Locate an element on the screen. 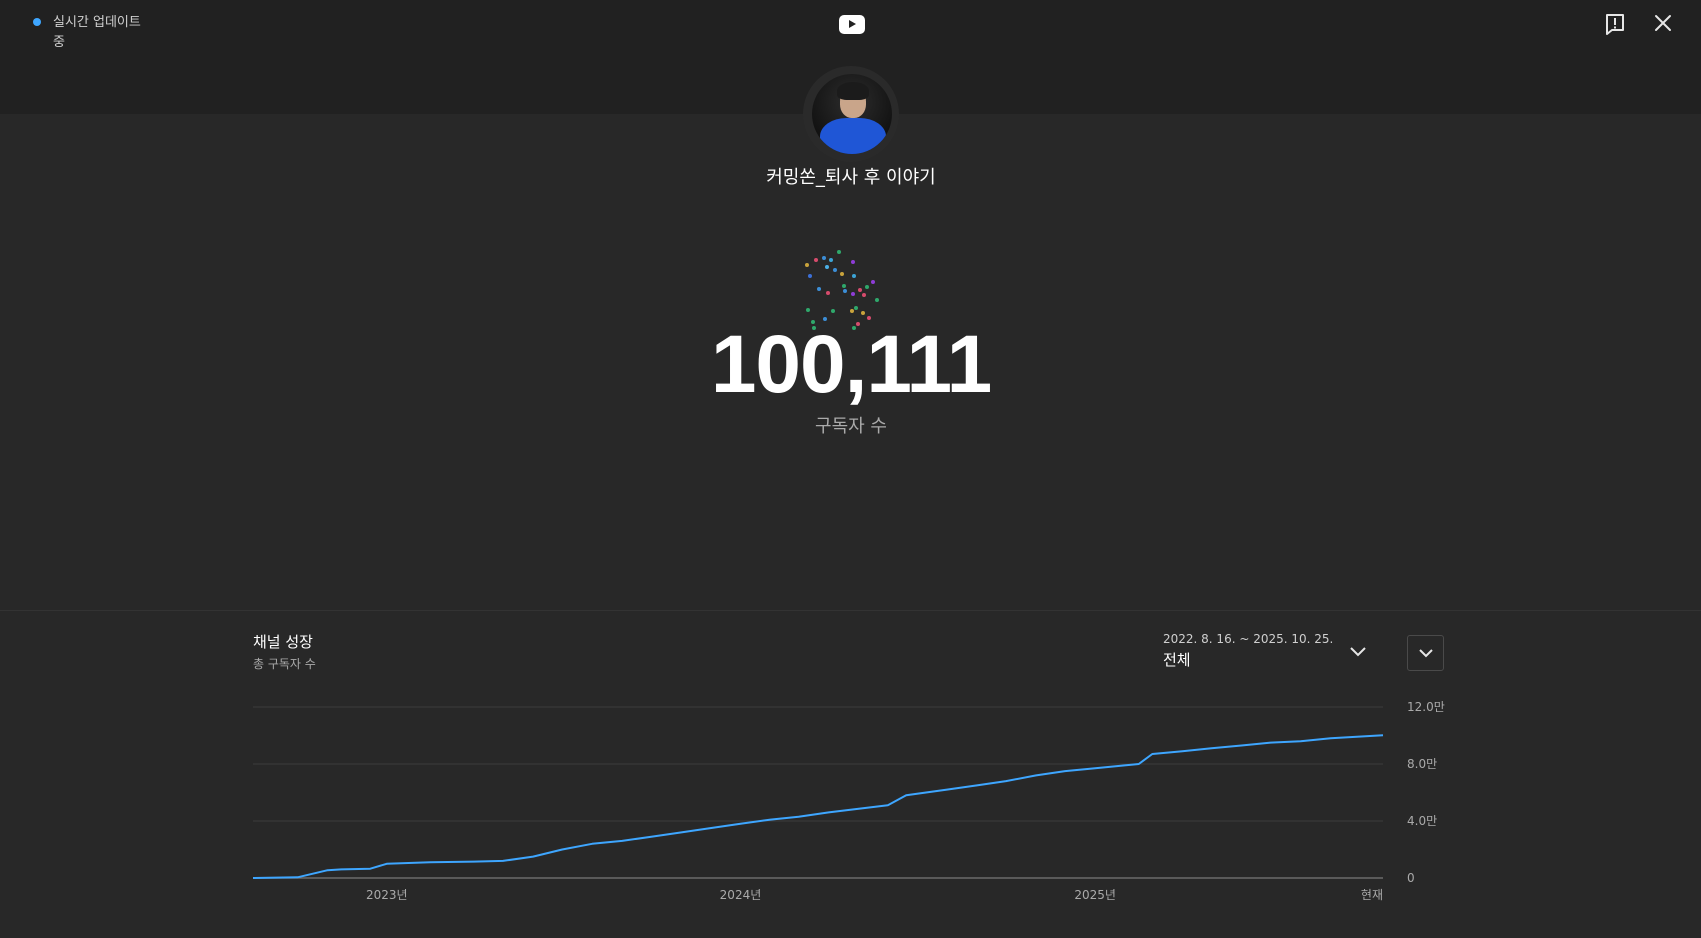 The image size is (1701, 938). section-divider is located at coordinates (850, 610).